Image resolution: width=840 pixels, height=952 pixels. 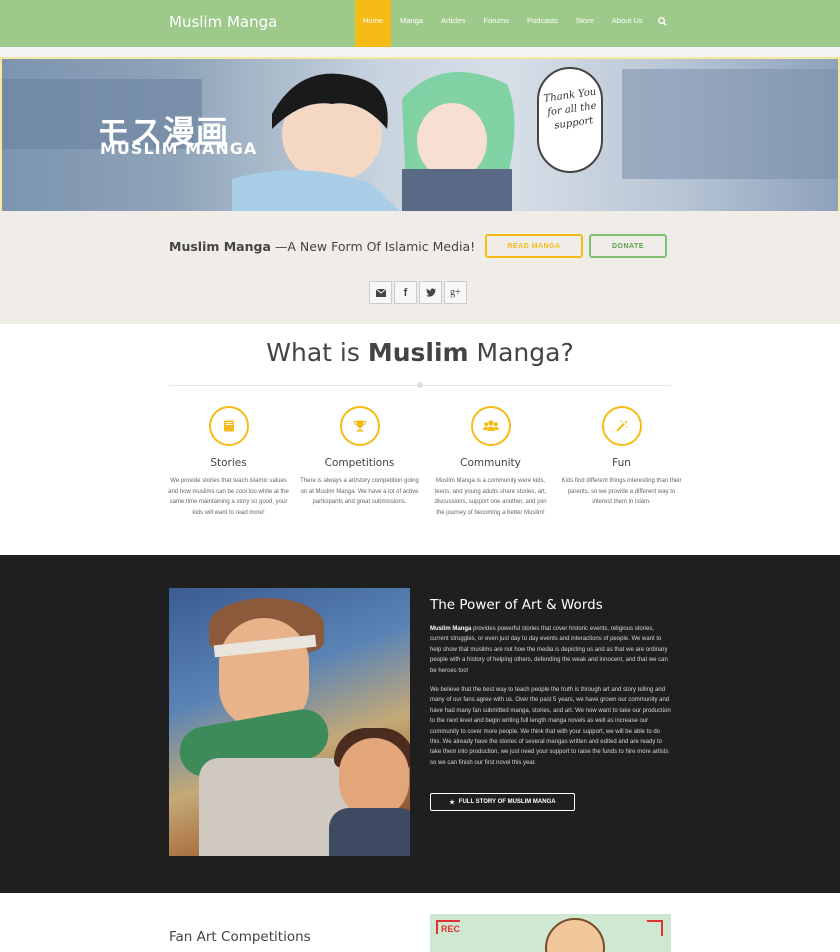 What do you see at coordinates (359, 426) in the screenshot?
I see `trophy-icon` at bounding box center [359, 426].